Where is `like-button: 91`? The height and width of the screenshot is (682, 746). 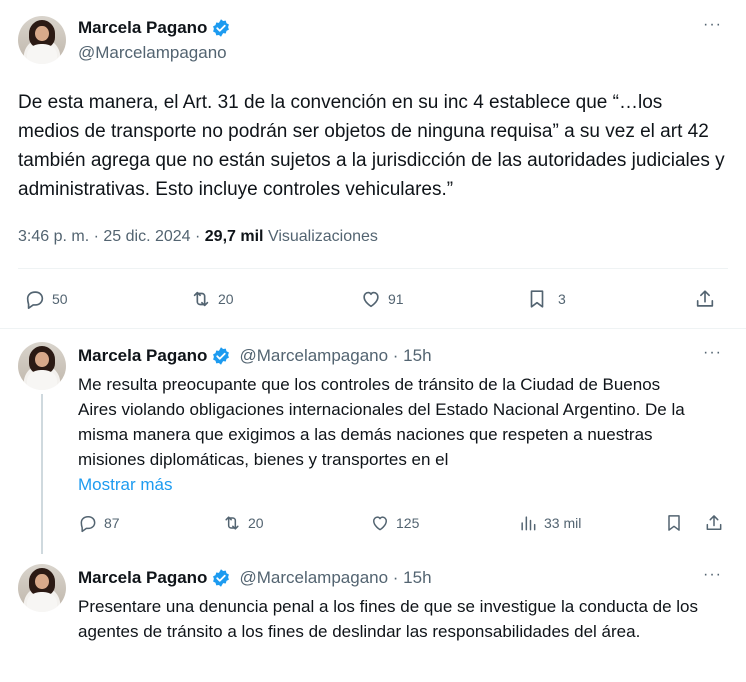 like-button: 91 is located at coordinates (382, 299).